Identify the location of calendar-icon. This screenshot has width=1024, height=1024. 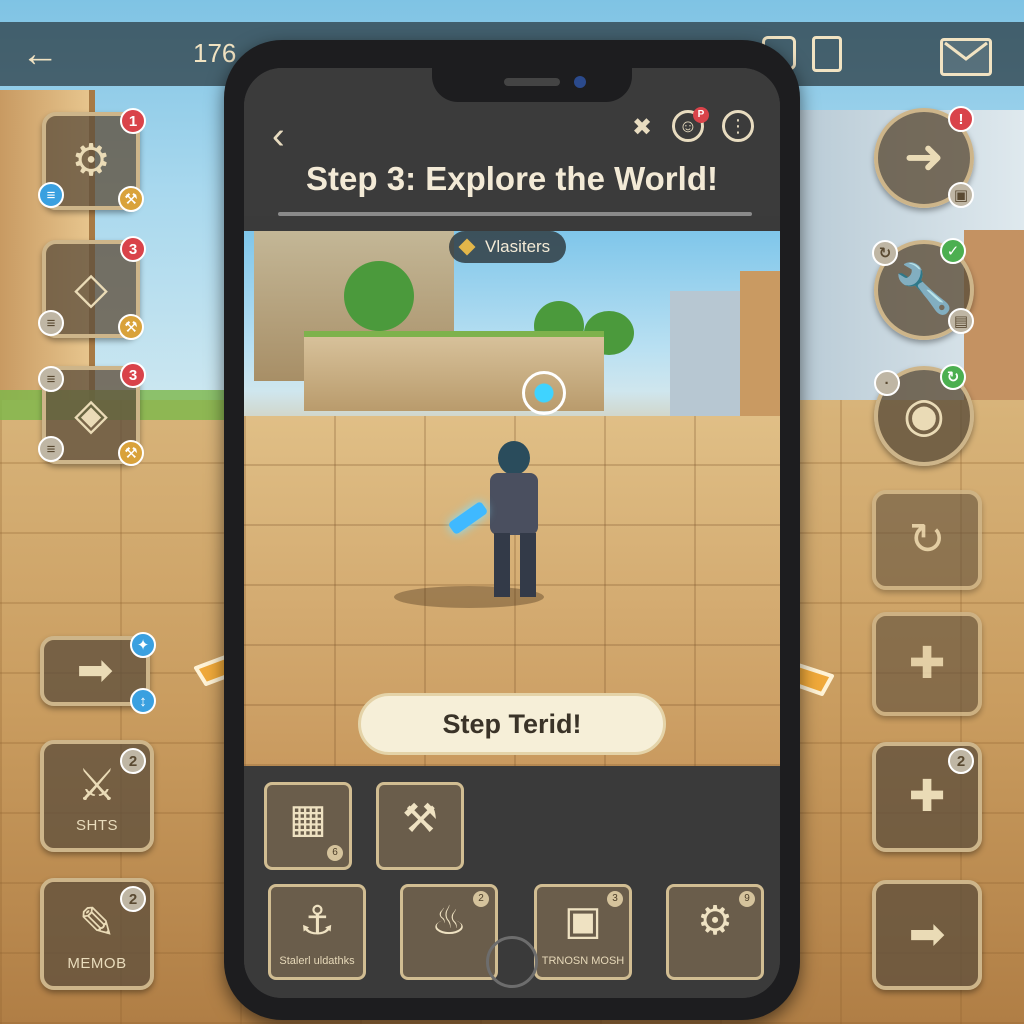
(827, 54).